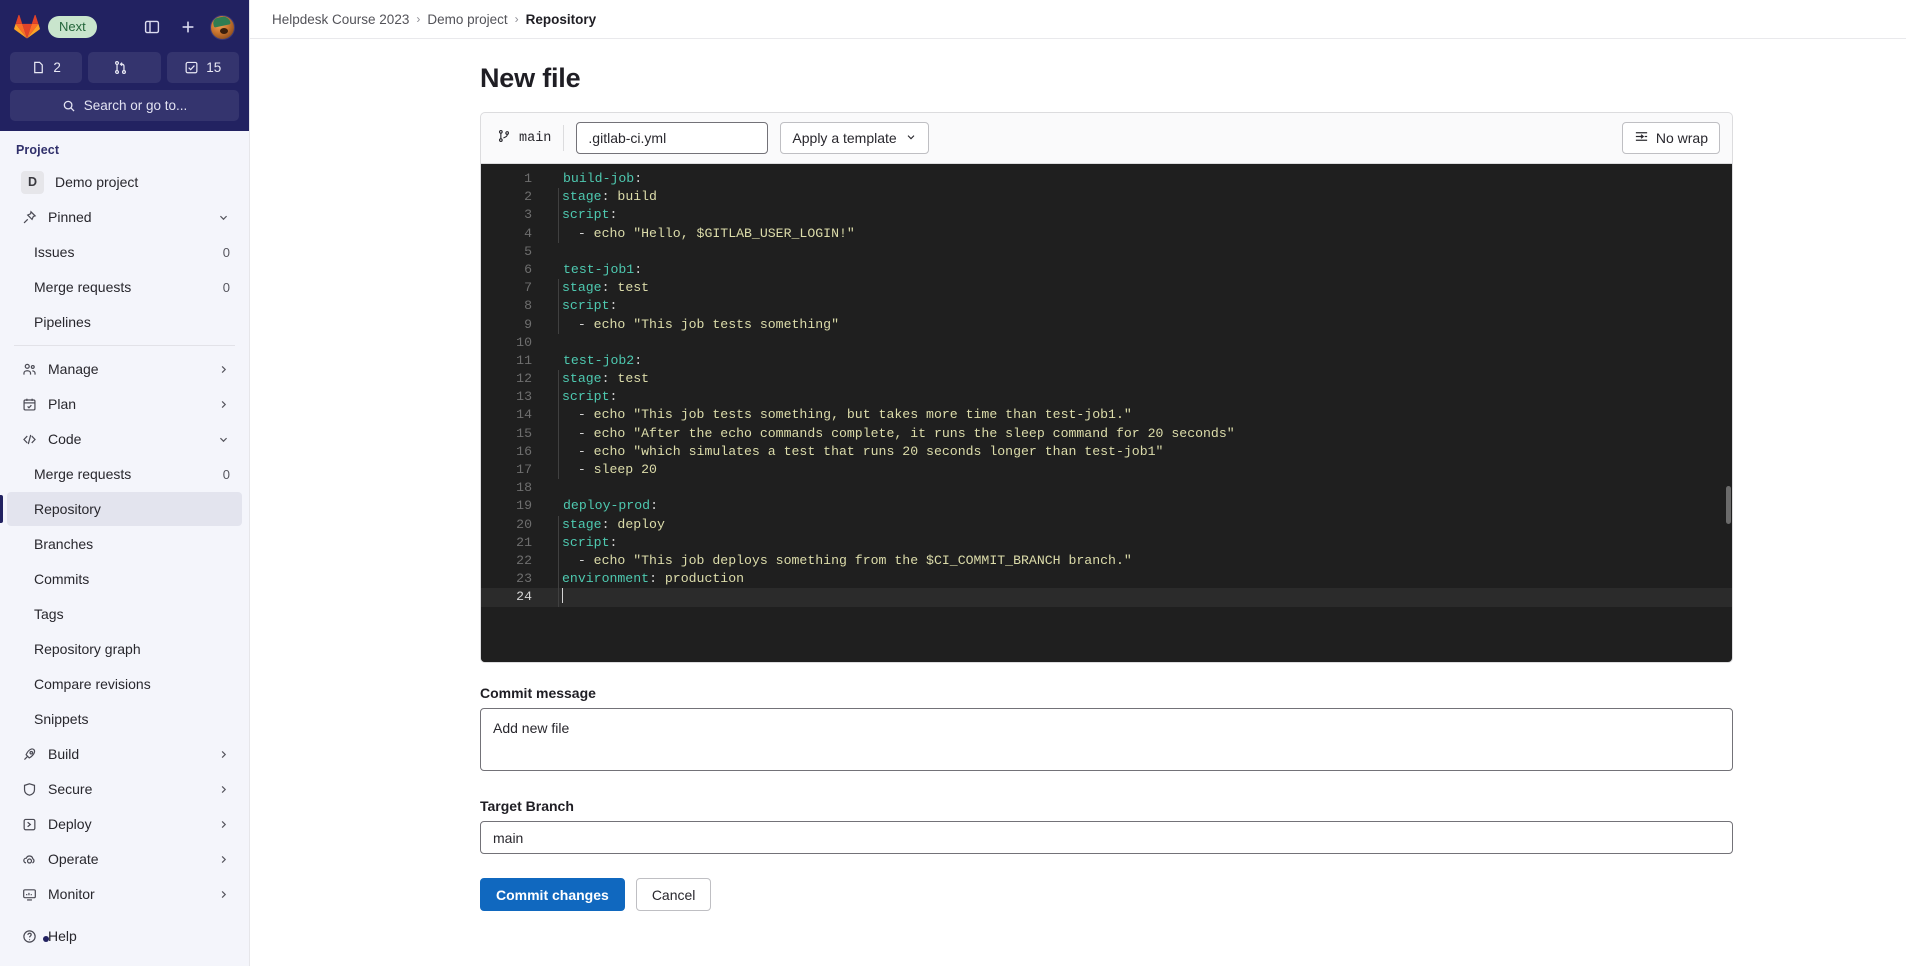 Image resolution: width=1906 pixels, height=966 pixels. I want to click on sidebar-item-repository: Repository, so click(121, 509).